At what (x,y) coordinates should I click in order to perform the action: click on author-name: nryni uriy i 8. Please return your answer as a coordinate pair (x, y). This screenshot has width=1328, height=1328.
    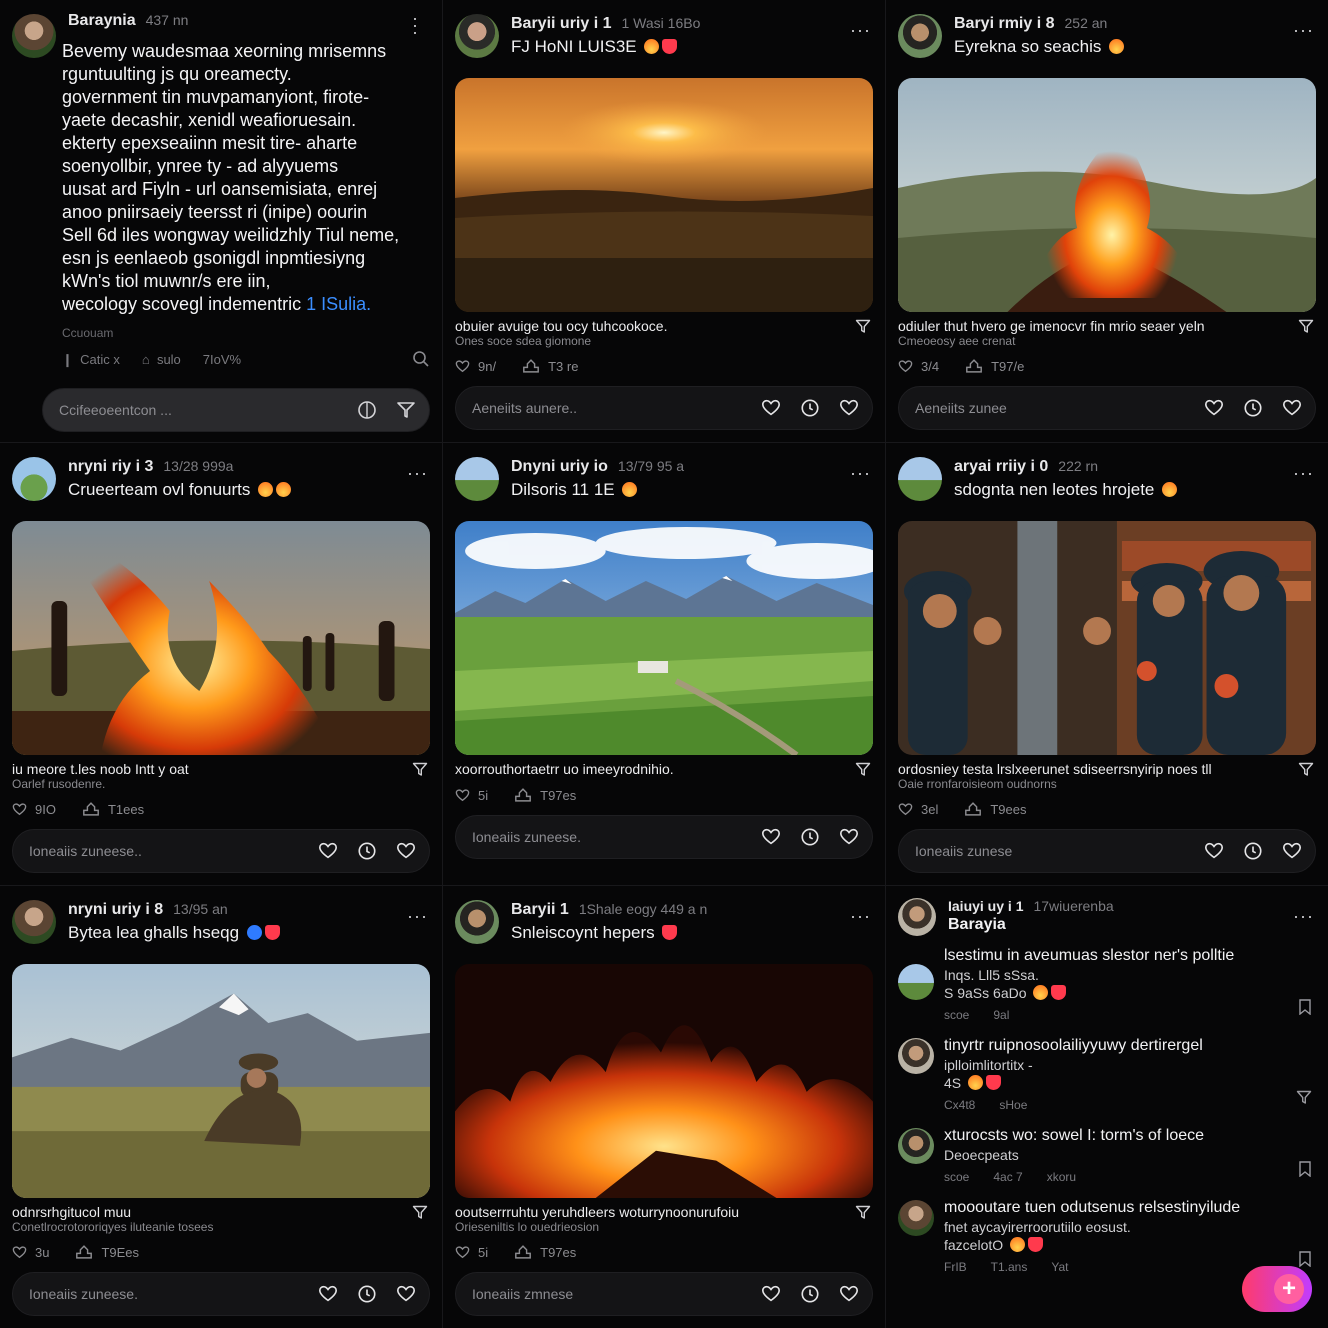
    Looking at the image, I should click on (115, 909).